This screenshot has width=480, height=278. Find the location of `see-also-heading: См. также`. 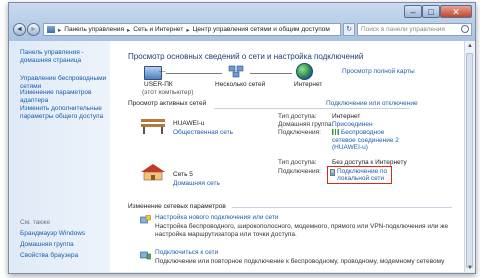

see-also-heading: См. также is located at coordinates (35, 222).